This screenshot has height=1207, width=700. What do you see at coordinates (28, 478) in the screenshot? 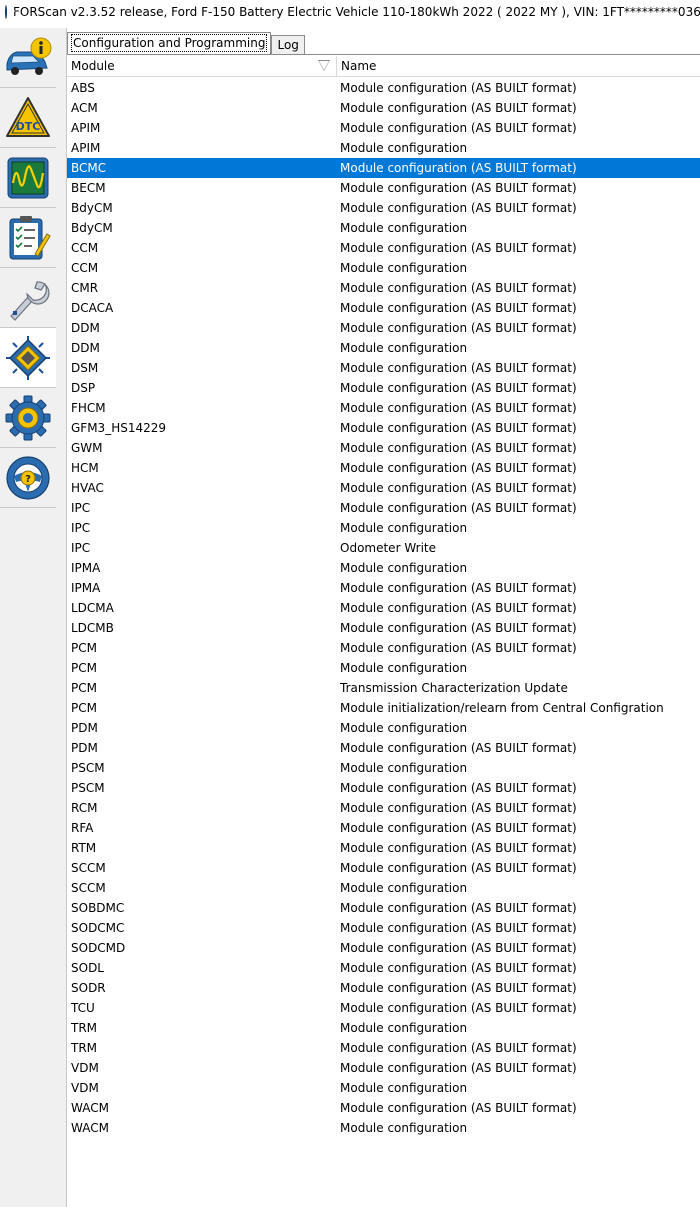
I see `sidebar-item-help: ?` at bounding box center [28, 478].